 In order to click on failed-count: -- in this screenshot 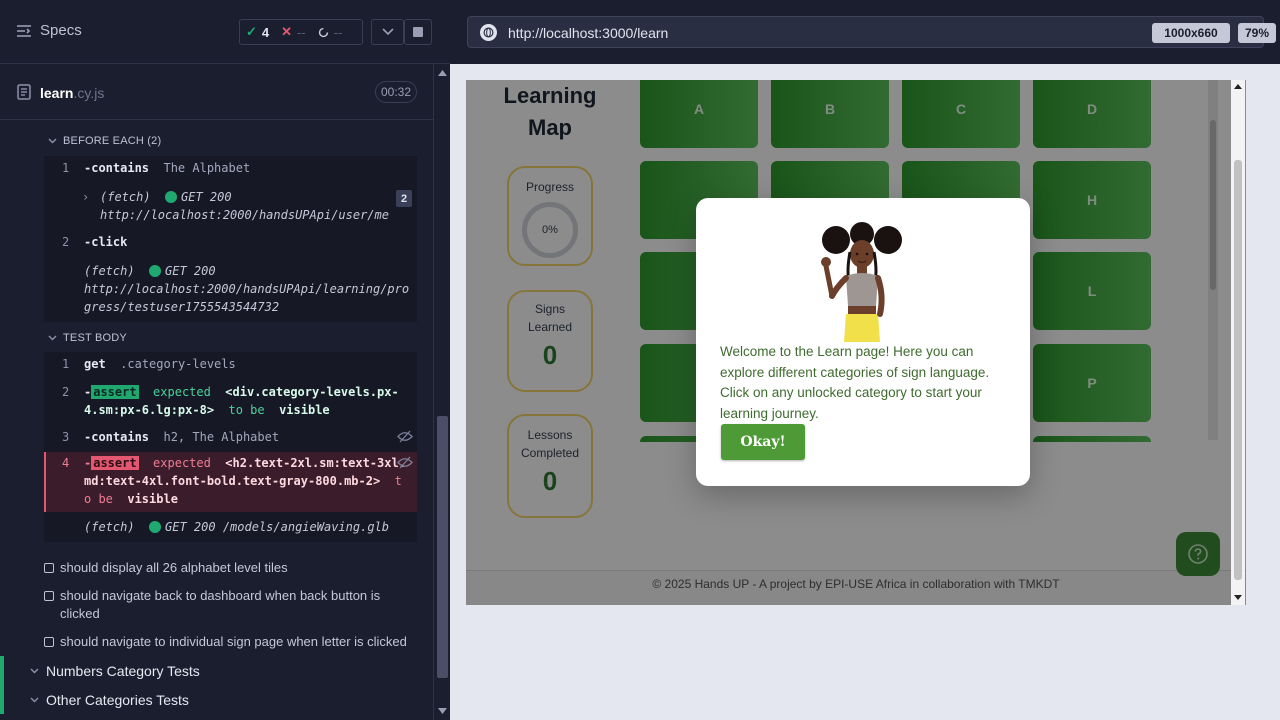, I will do `click(301, 32)`.